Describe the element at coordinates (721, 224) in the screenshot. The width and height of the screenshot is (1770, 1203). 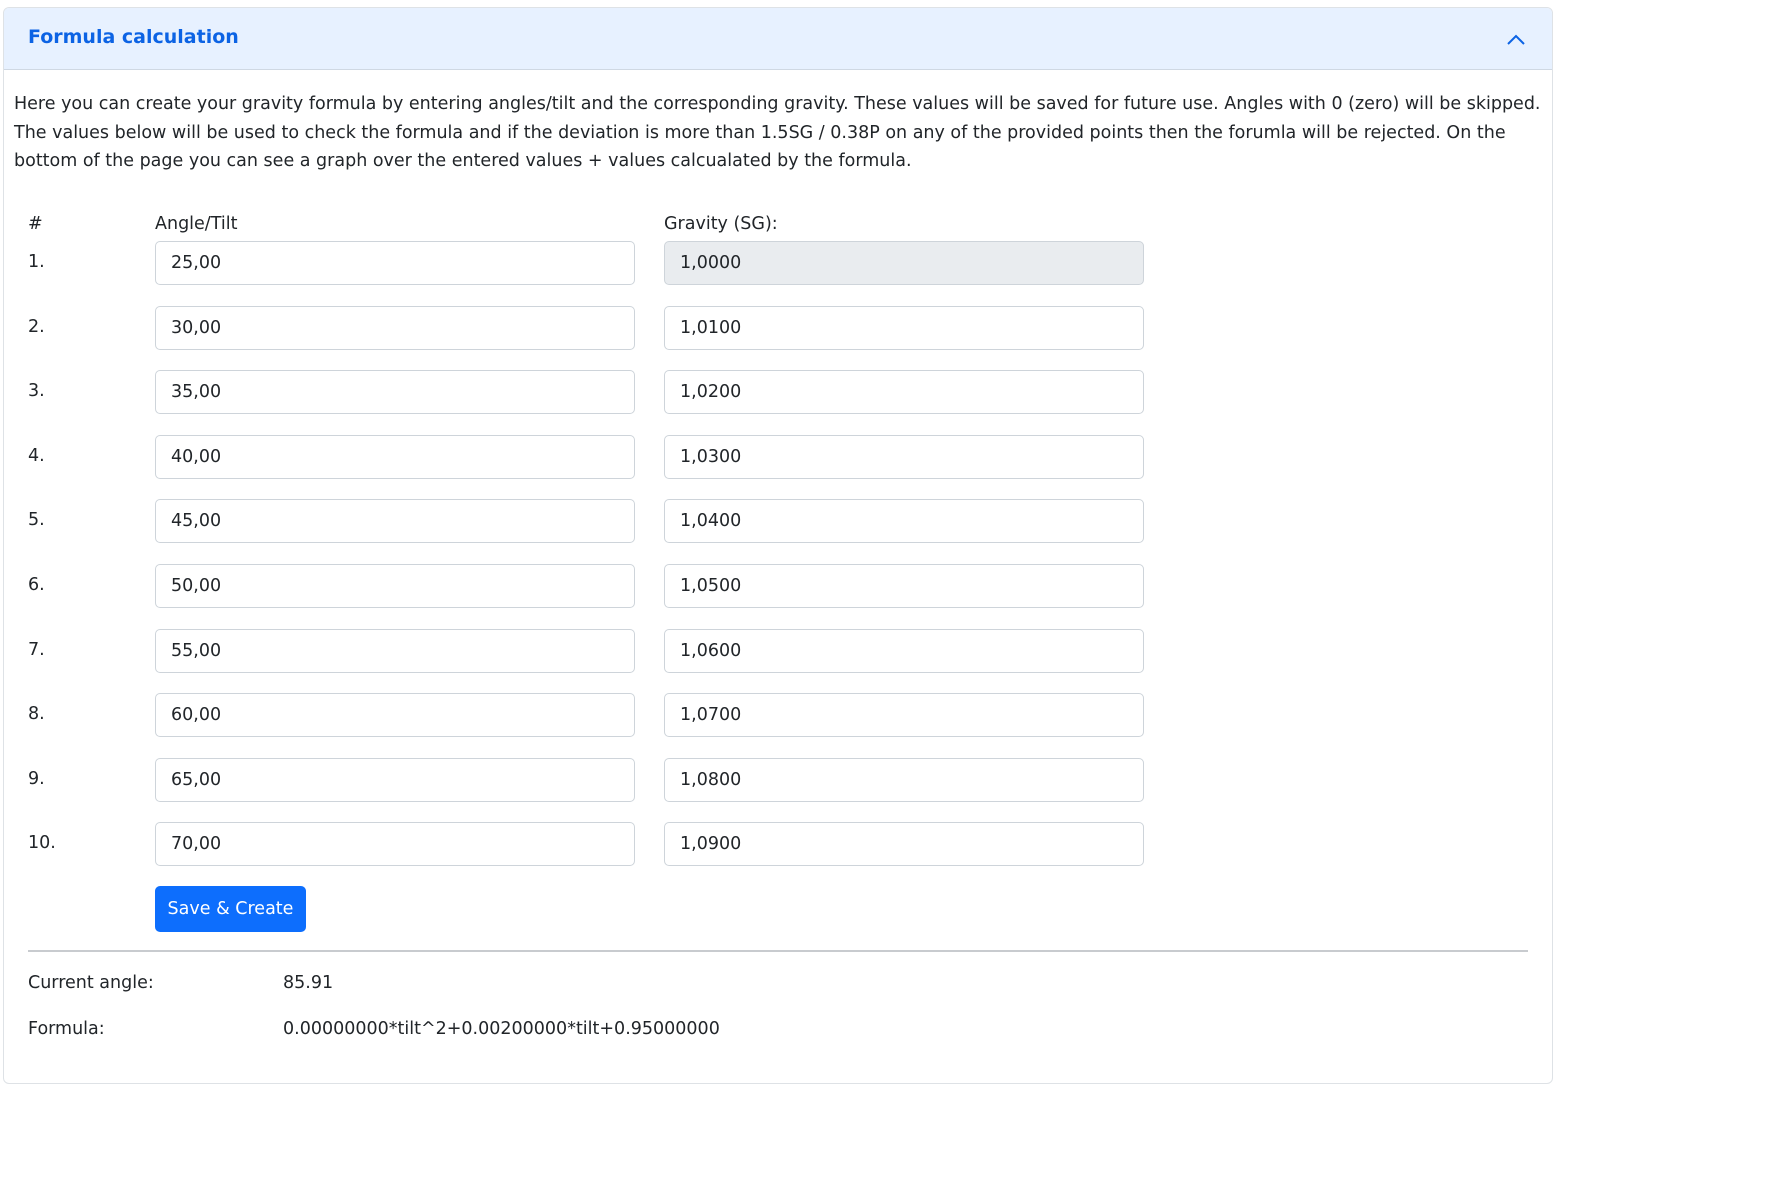
I see `column-header-gravity: Gravity (SG):` at that location.